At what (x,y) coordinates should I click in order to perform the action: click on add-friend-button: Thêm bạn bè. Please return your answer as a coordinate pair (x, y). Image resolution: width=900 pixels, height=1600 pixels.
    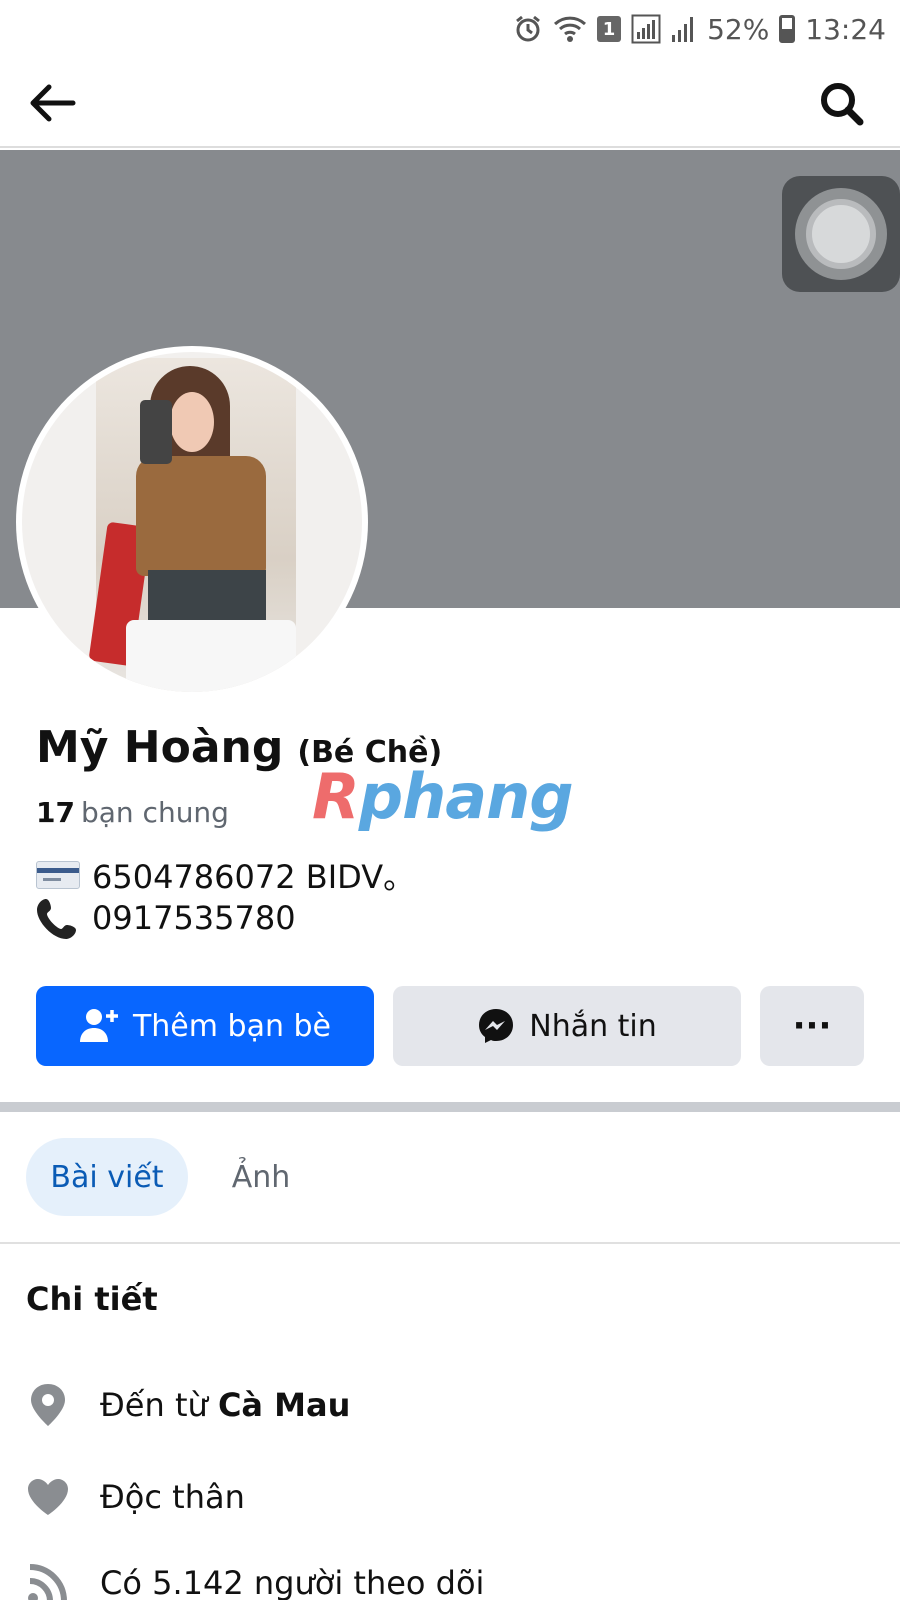
    Looking at the image, I should click on (205, 1026).